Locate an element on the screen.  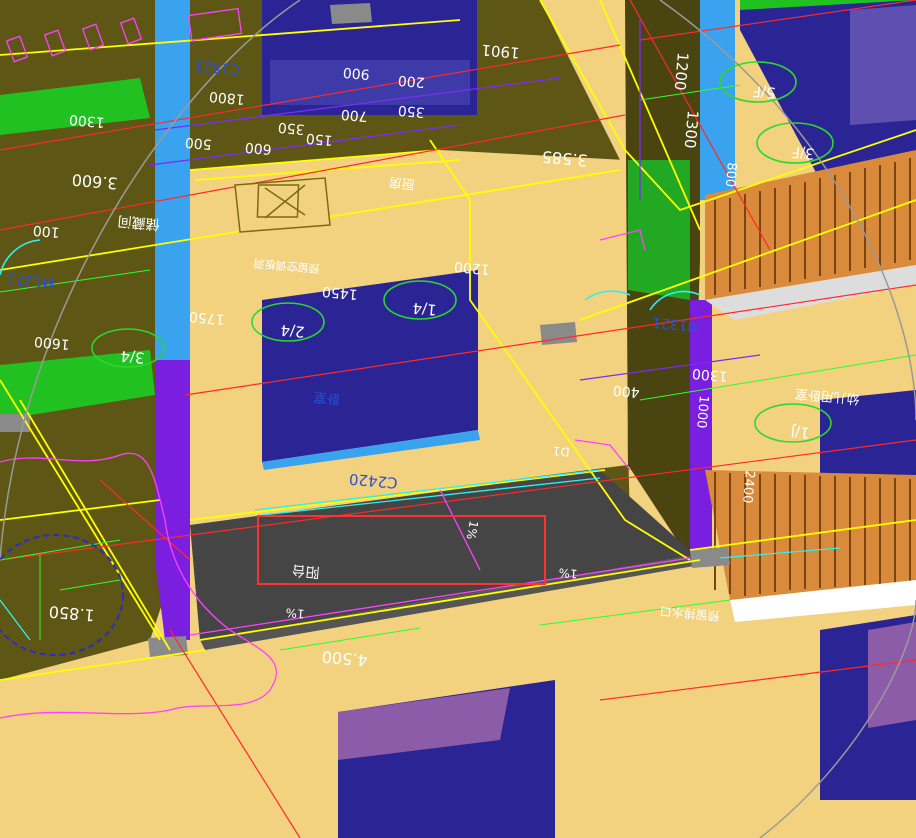
room-bedroom: 卧室 is located at coordinates (326, 398).